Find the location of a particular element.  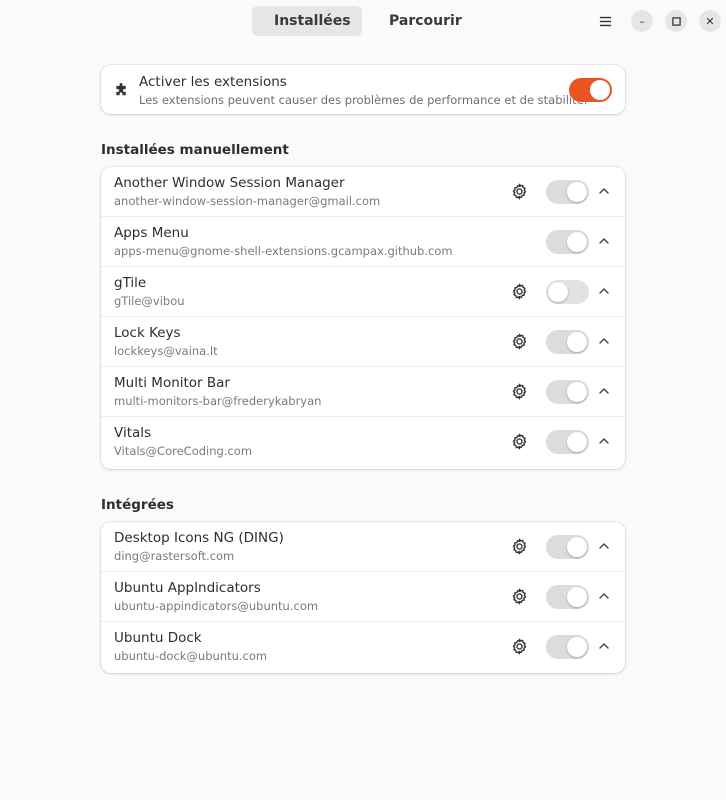

extension-uuid: multi-monitors-bar@frederykabryan is located at coordinates (218, 401).